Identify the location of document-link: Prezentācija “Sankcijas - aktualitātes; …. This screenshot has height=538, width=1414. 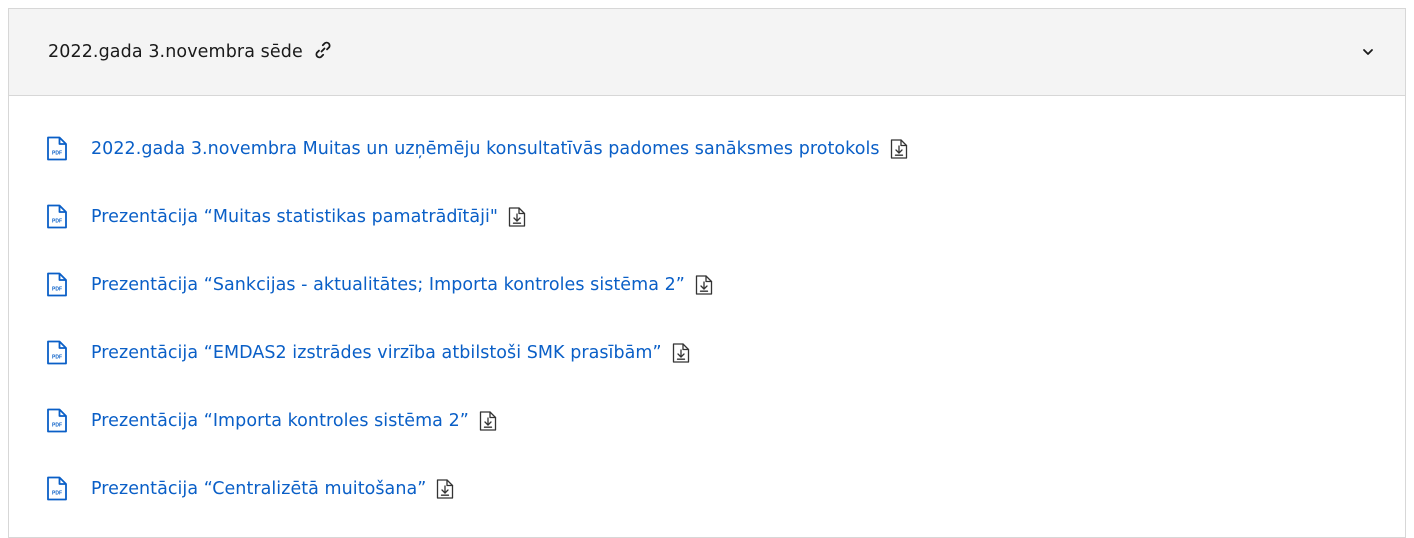
(388, 285).